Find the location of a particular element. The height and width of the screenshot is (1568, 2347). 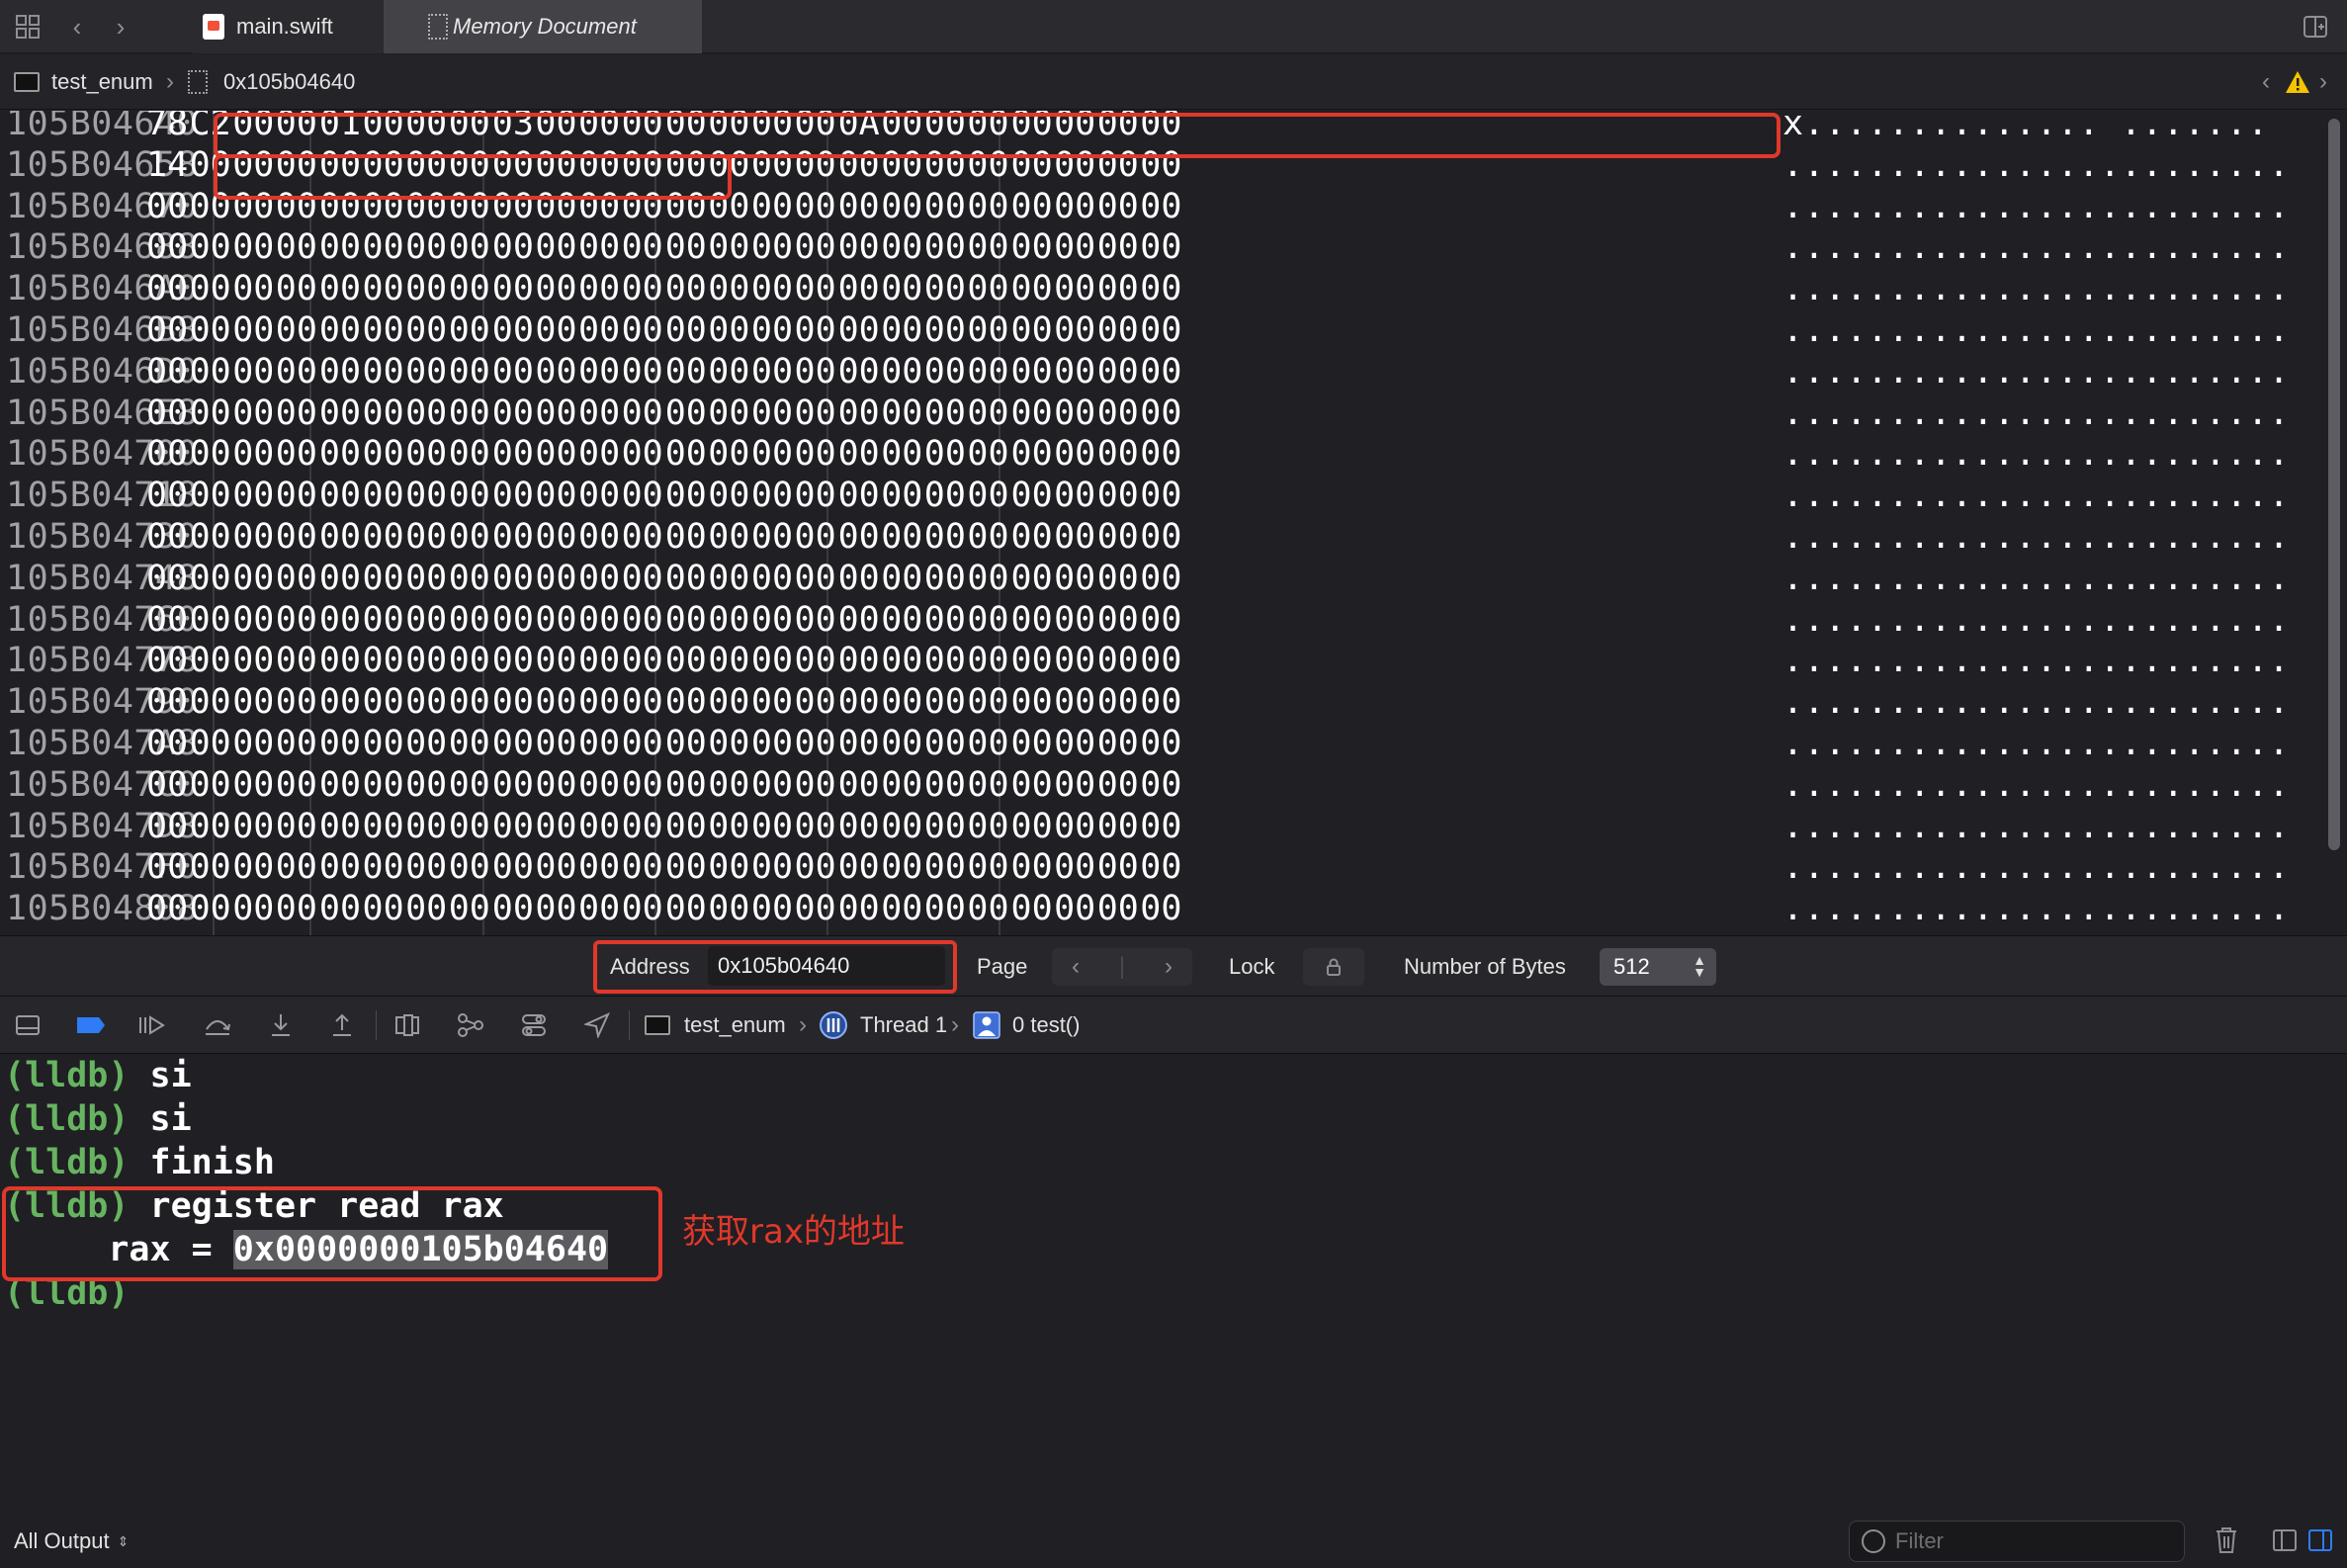

hex-byte: 14 is located at coordinates (169, 165).